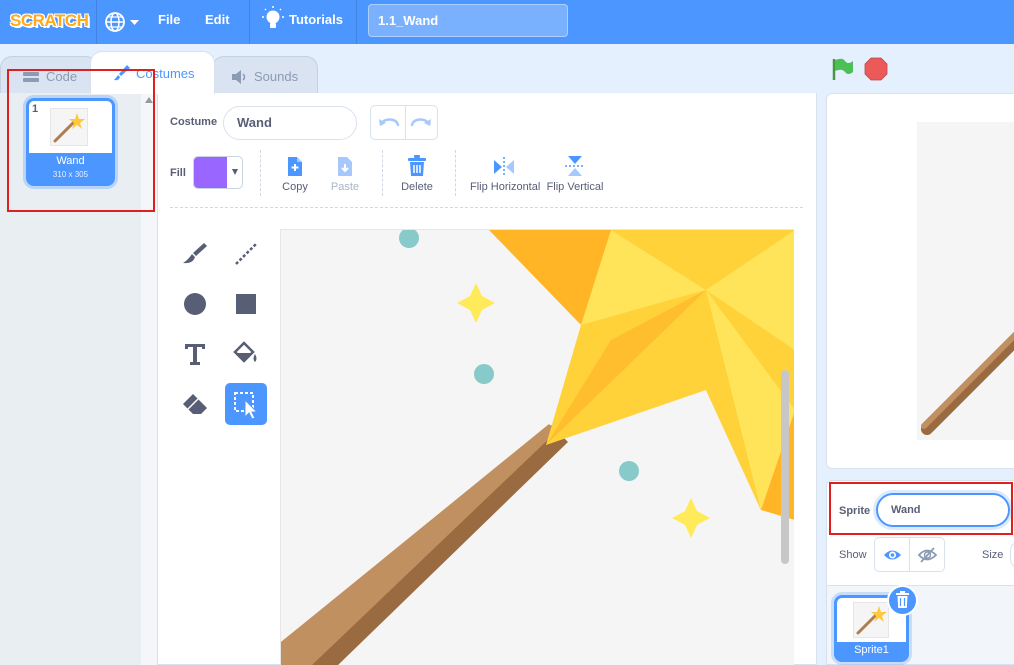 Image resolution: width=1014 pixels, height=665 pixels. I want to click on size-label: Size, so click(993, 555).